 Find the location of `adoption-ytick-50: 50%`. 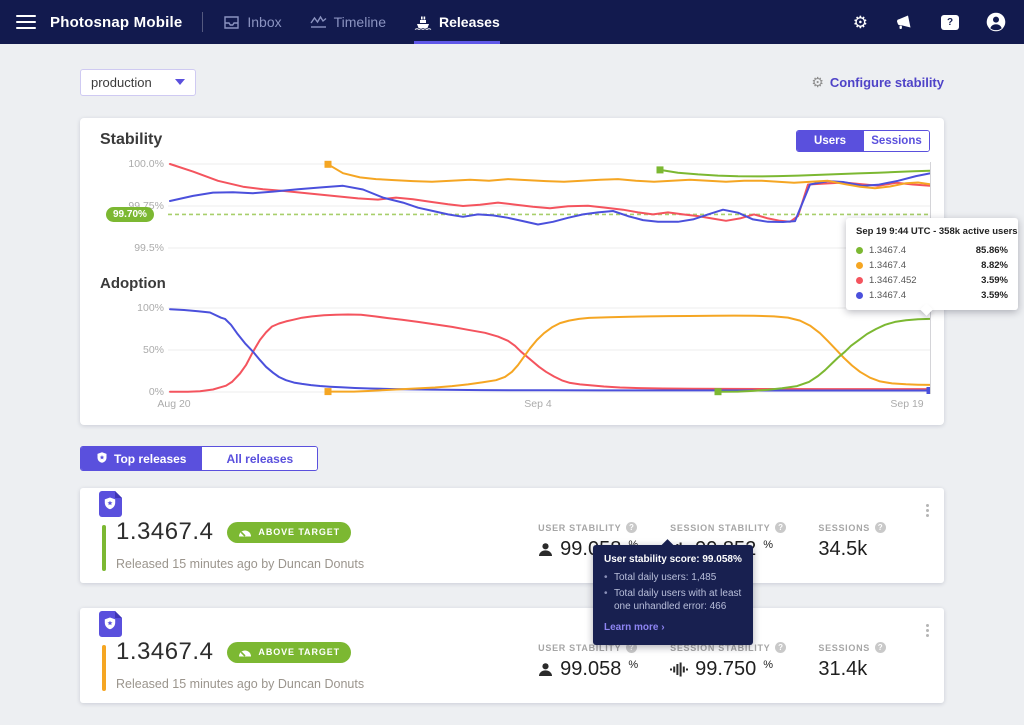

adoption-ytick-50: 50% is located at coordinates (153, 350).